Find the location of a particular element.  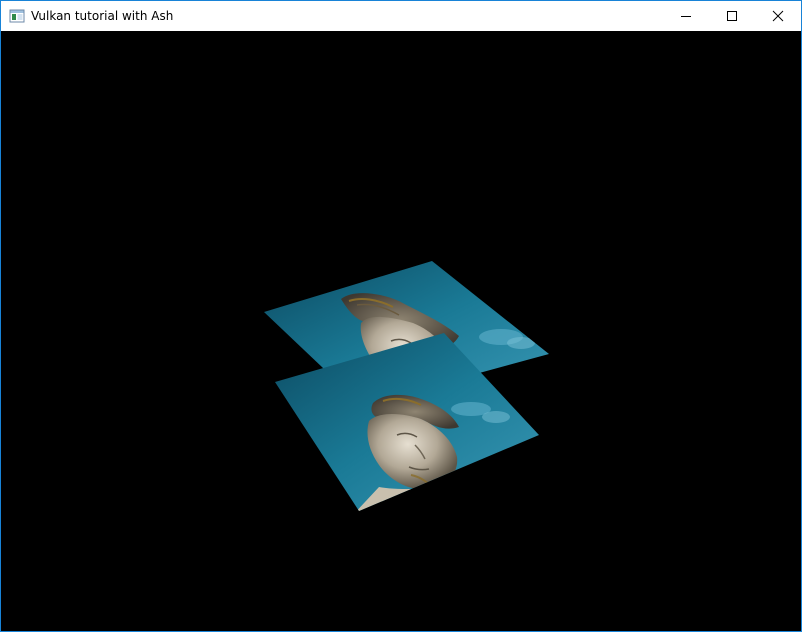

close-button is located at coordinates (778, 16).